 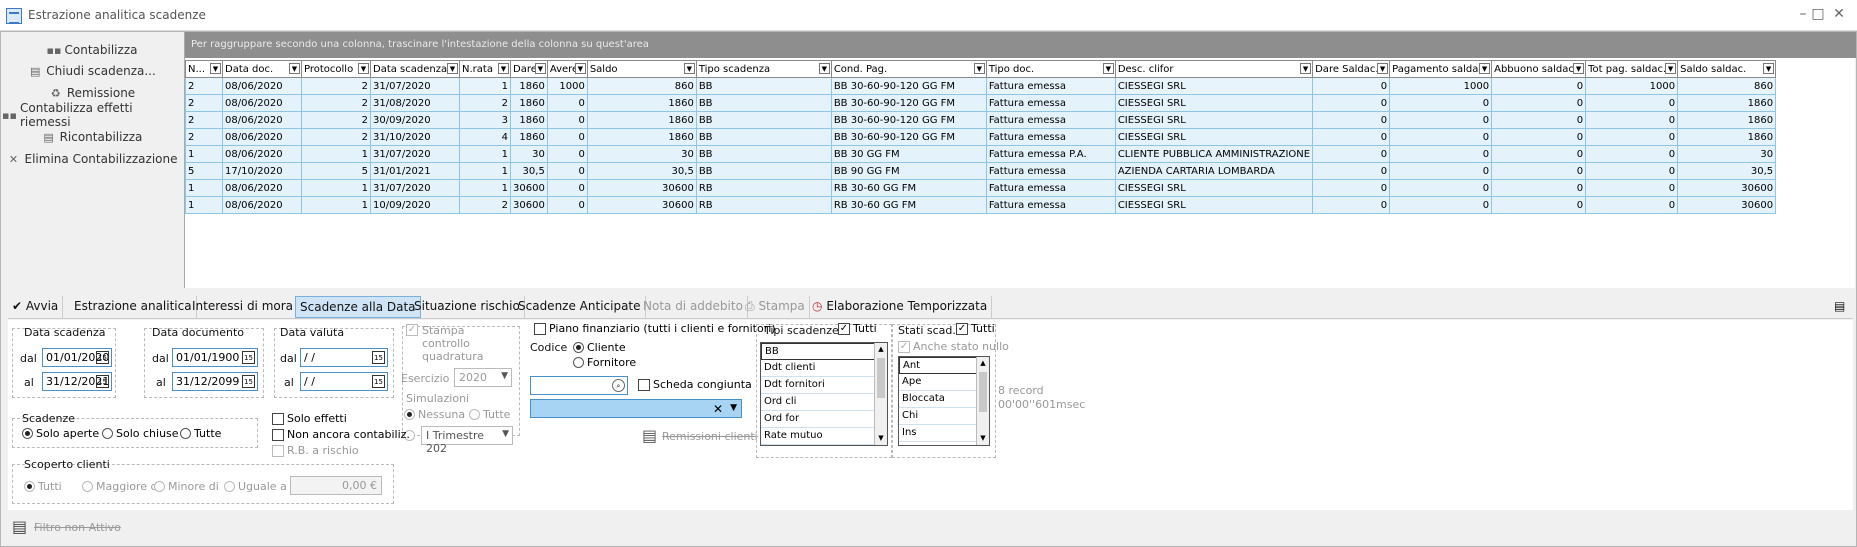 What do you see at coordinates (92, 50) in the screenshot?
I see `nav-contabilizza: ▪▪ Contabilizza` at bounding box center [92, 50].